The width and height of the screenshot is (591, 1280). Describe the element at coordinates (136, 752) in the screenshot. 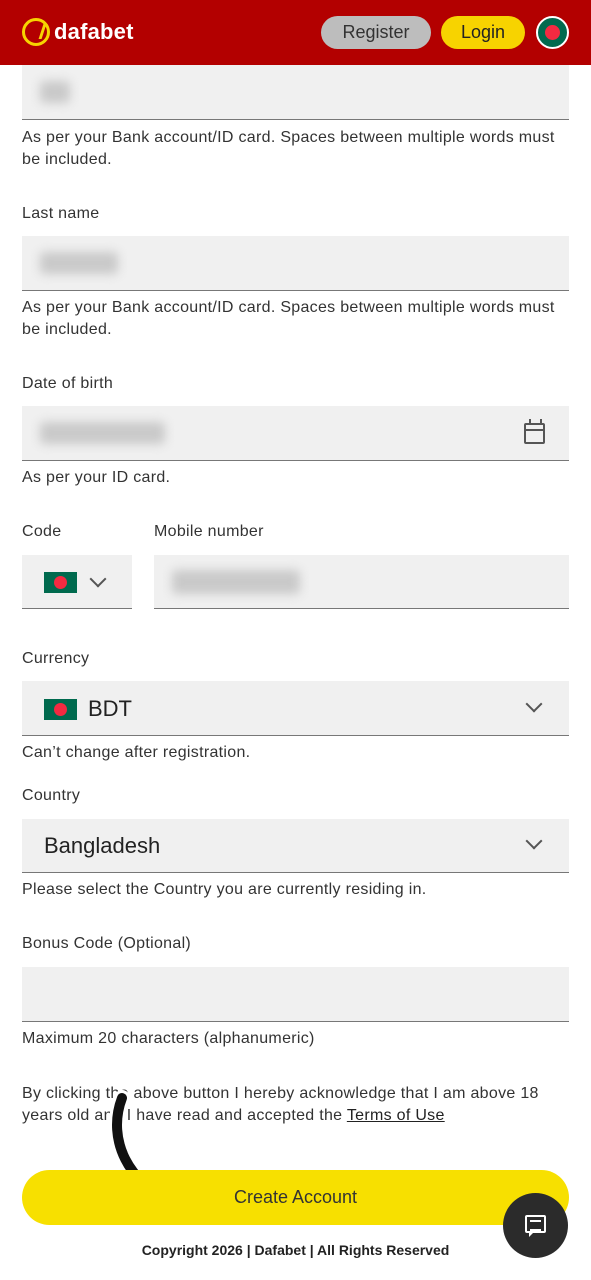

I see `currency-hint: Can’t change after registration.` at that location.